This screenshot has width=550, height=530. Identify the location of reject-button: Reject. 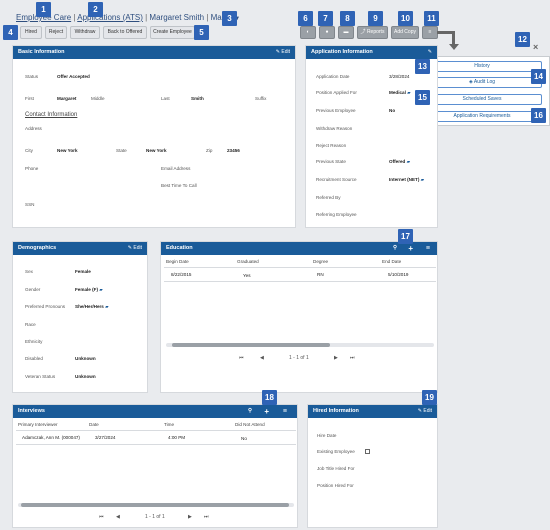
(56, 32).